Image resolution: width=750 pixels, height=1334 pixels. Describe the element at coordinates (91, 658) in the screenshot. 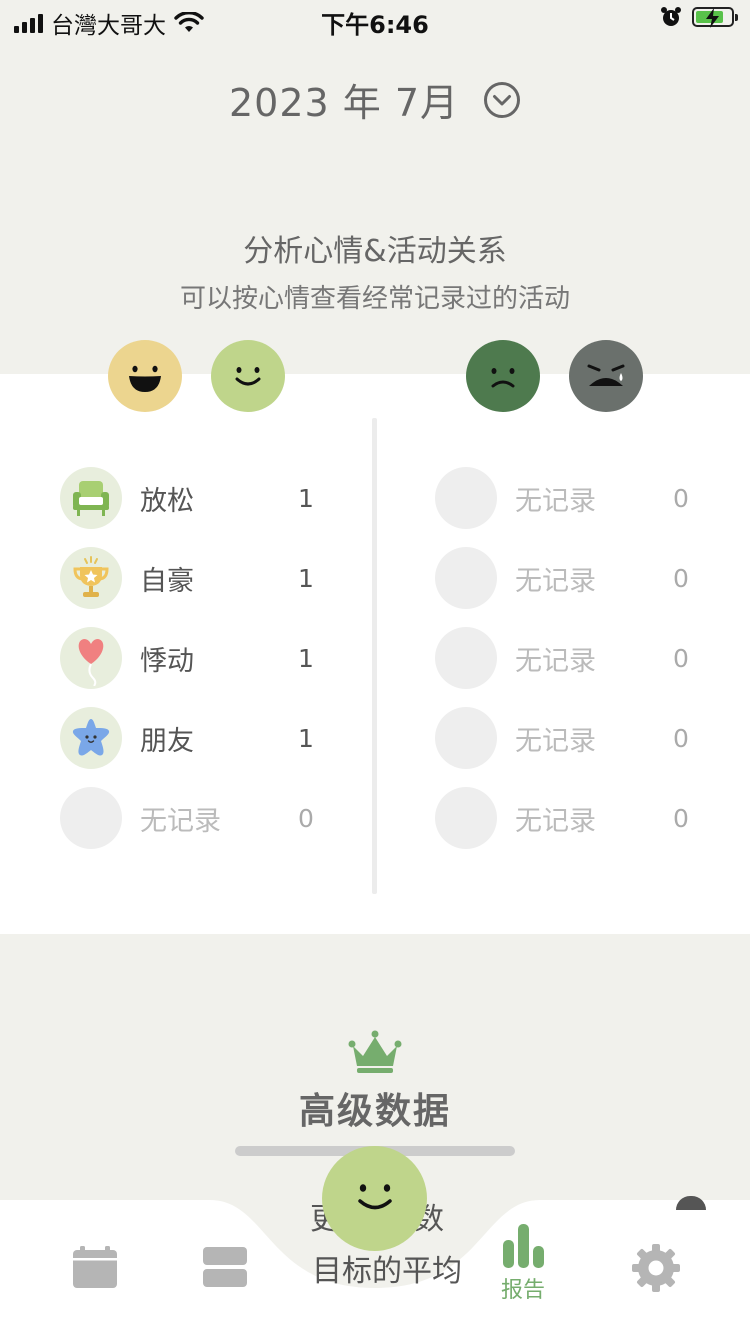

I see `heart-balloon-icon` at that location.